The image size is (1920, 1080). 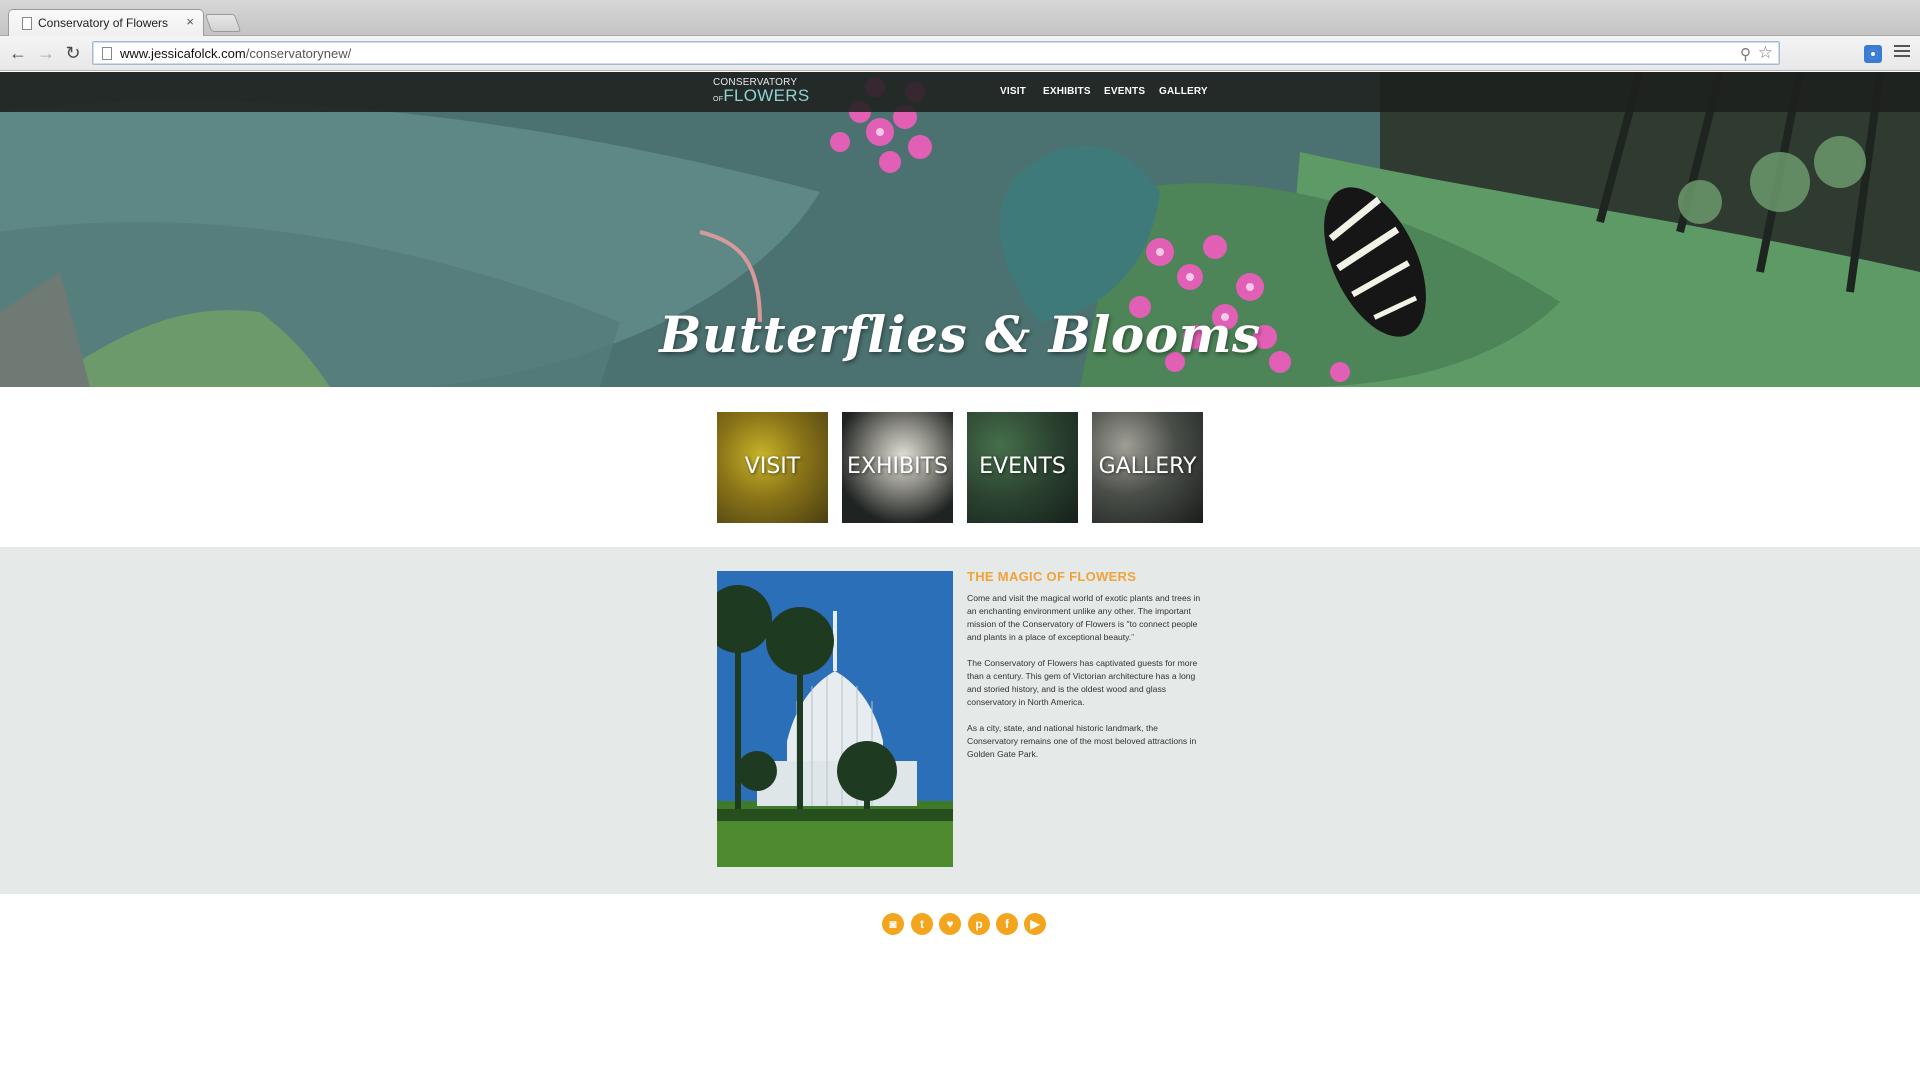 I want to click on extension-icon, so click(x=1873, y=54).